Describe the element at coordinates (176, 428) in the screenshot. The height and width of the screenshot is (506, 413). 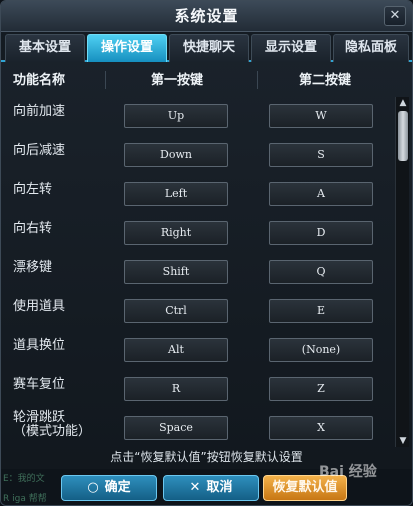
I see `primary-key-field: Space` at that location.